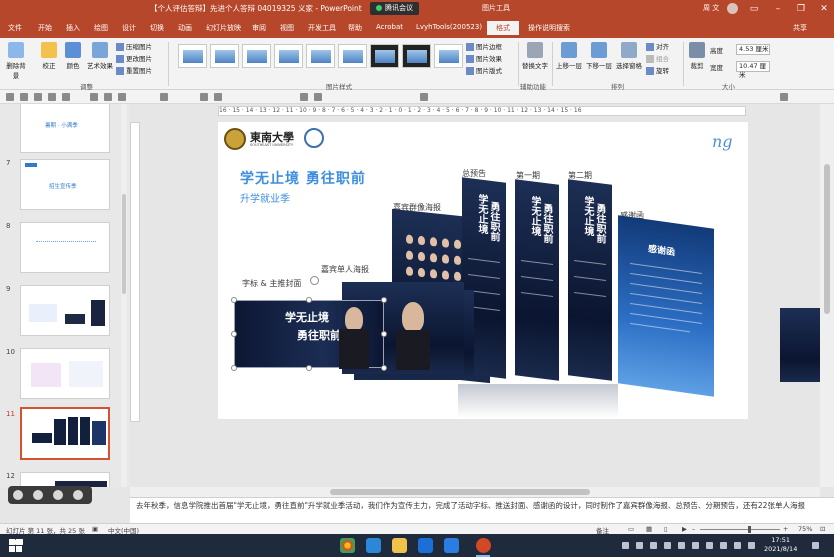  I want to click on screen-share-icon, so click(58, 495).